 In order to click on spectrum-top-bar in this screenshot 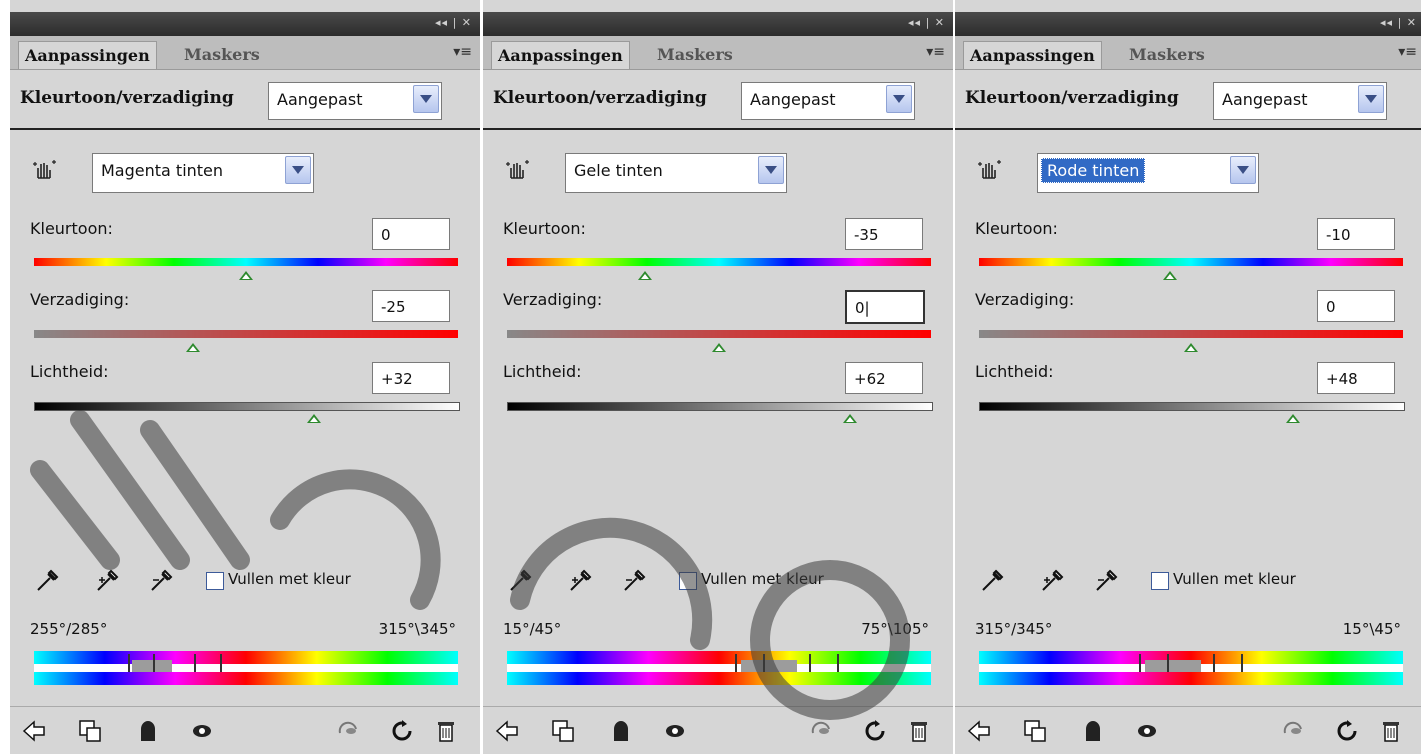, I will do `click(719, 657)`.